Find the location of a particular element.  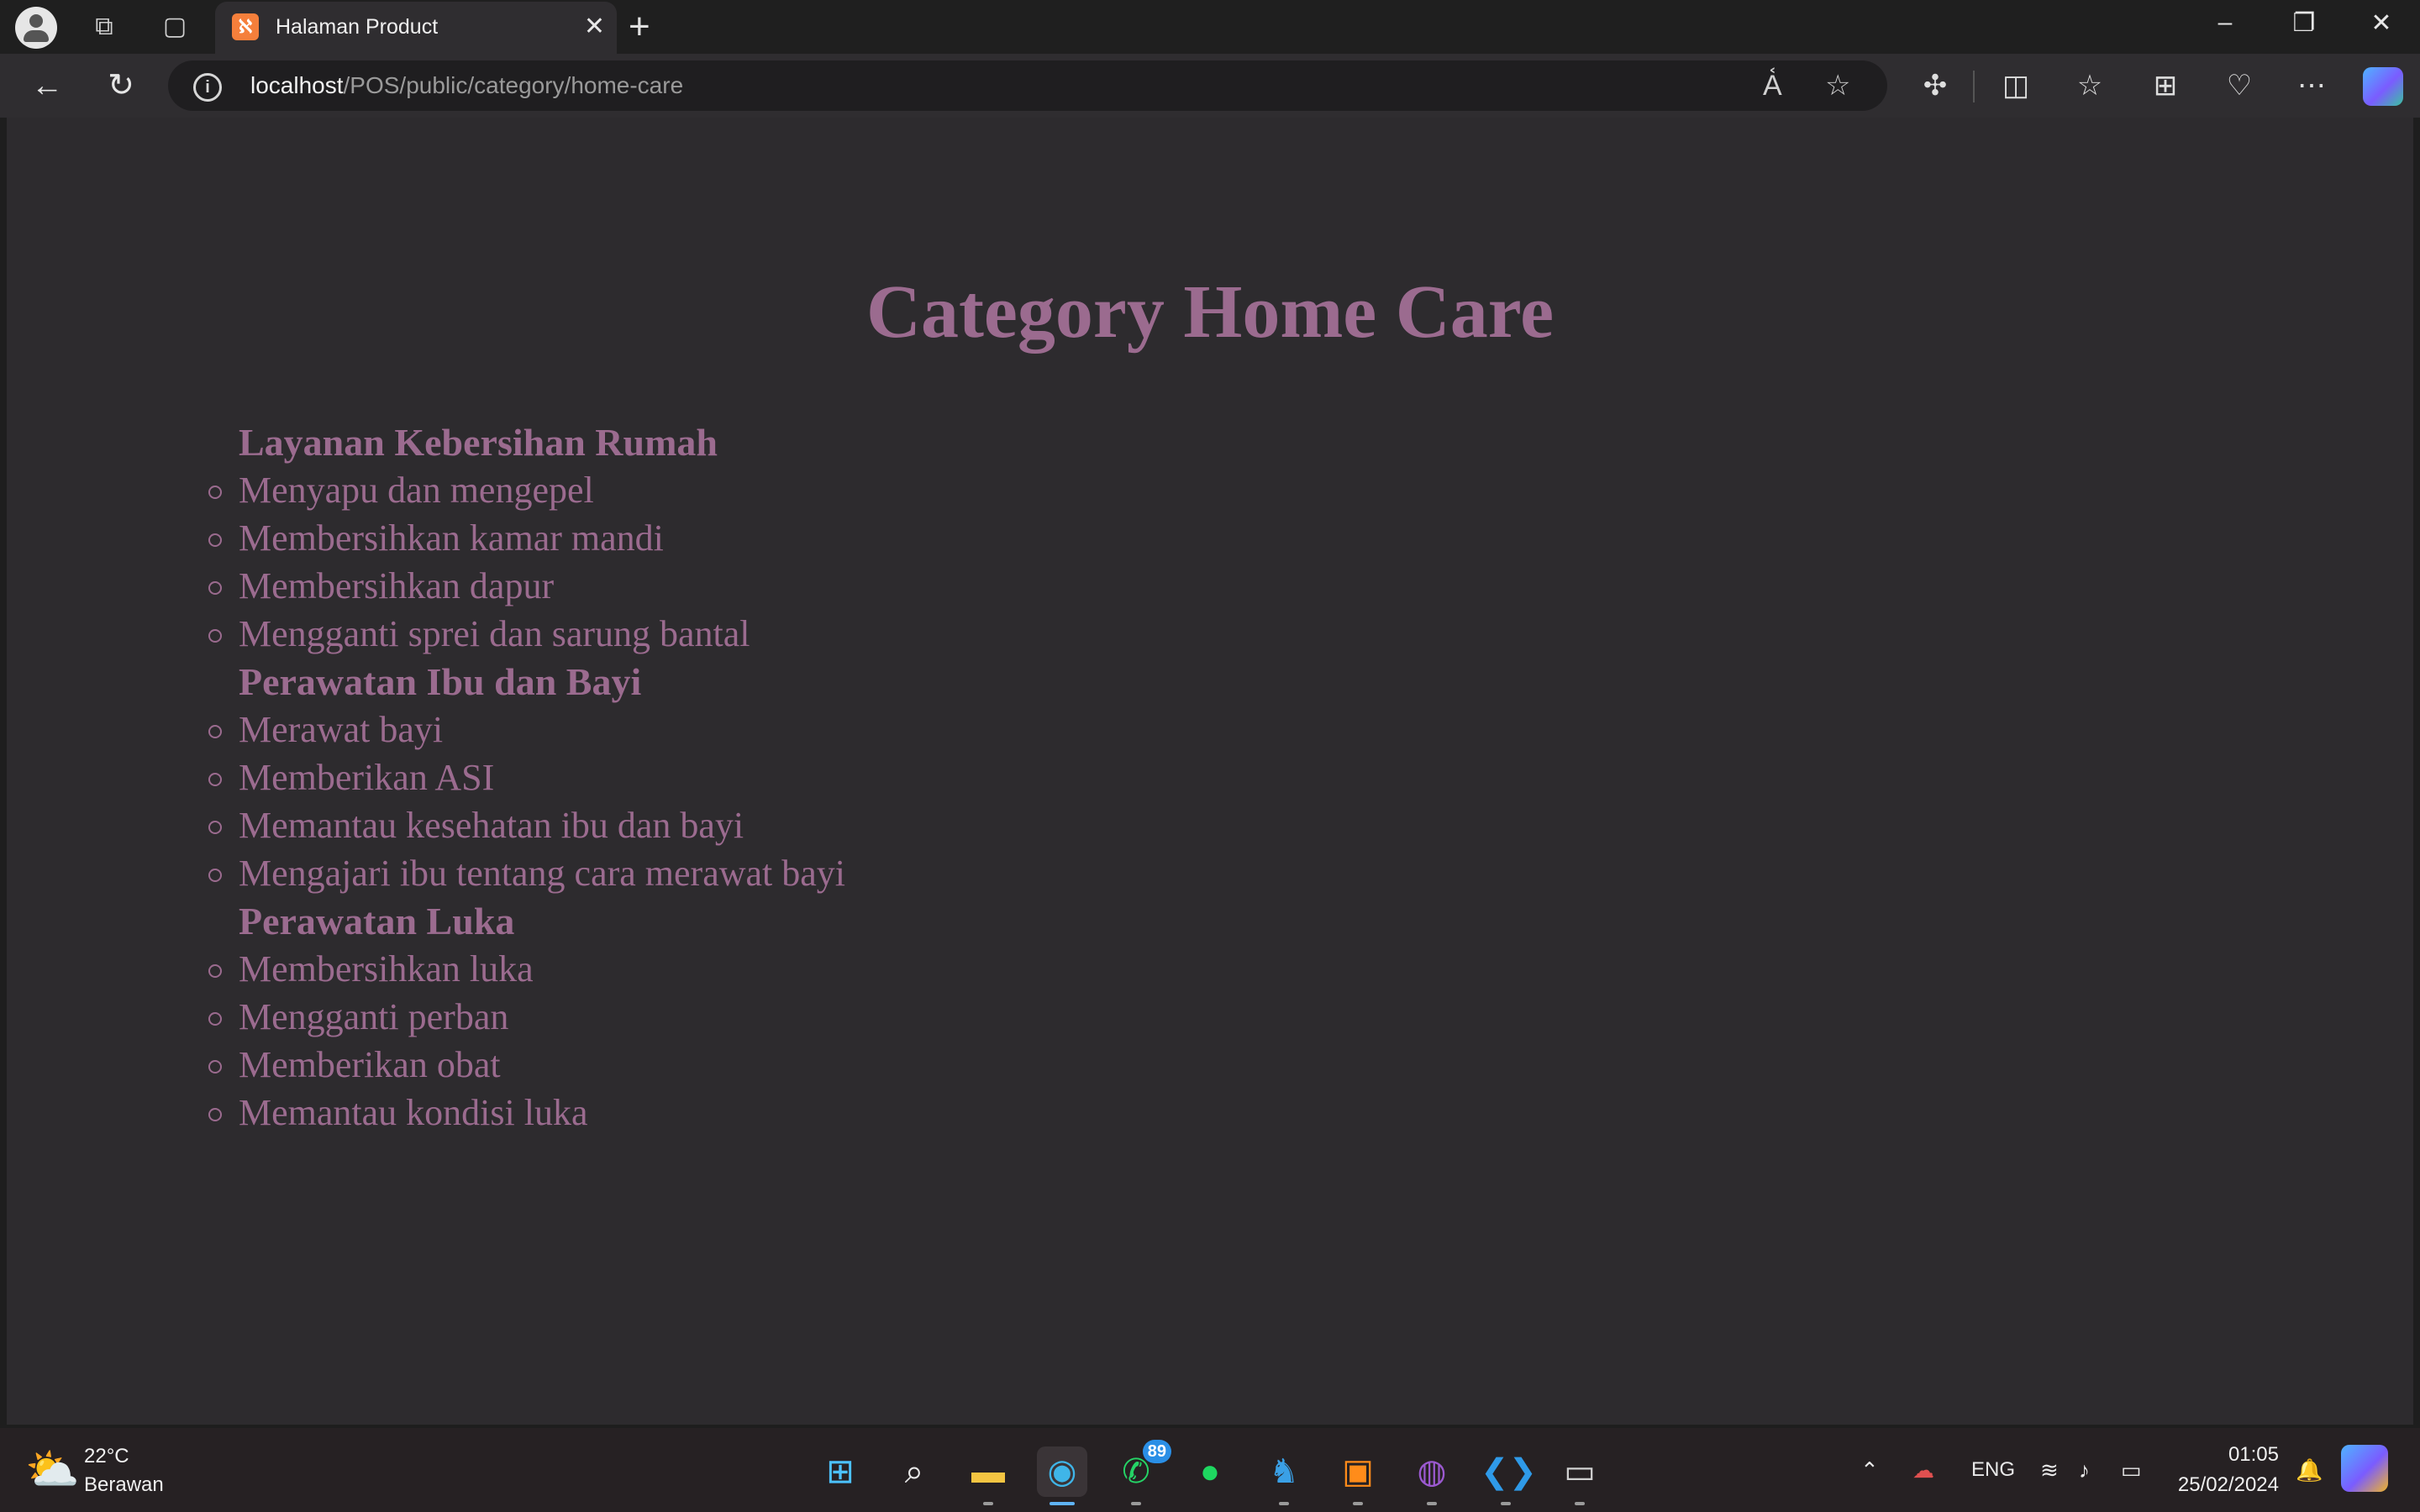

refresh-icon: ↻ is located at coordinates (121, 86).